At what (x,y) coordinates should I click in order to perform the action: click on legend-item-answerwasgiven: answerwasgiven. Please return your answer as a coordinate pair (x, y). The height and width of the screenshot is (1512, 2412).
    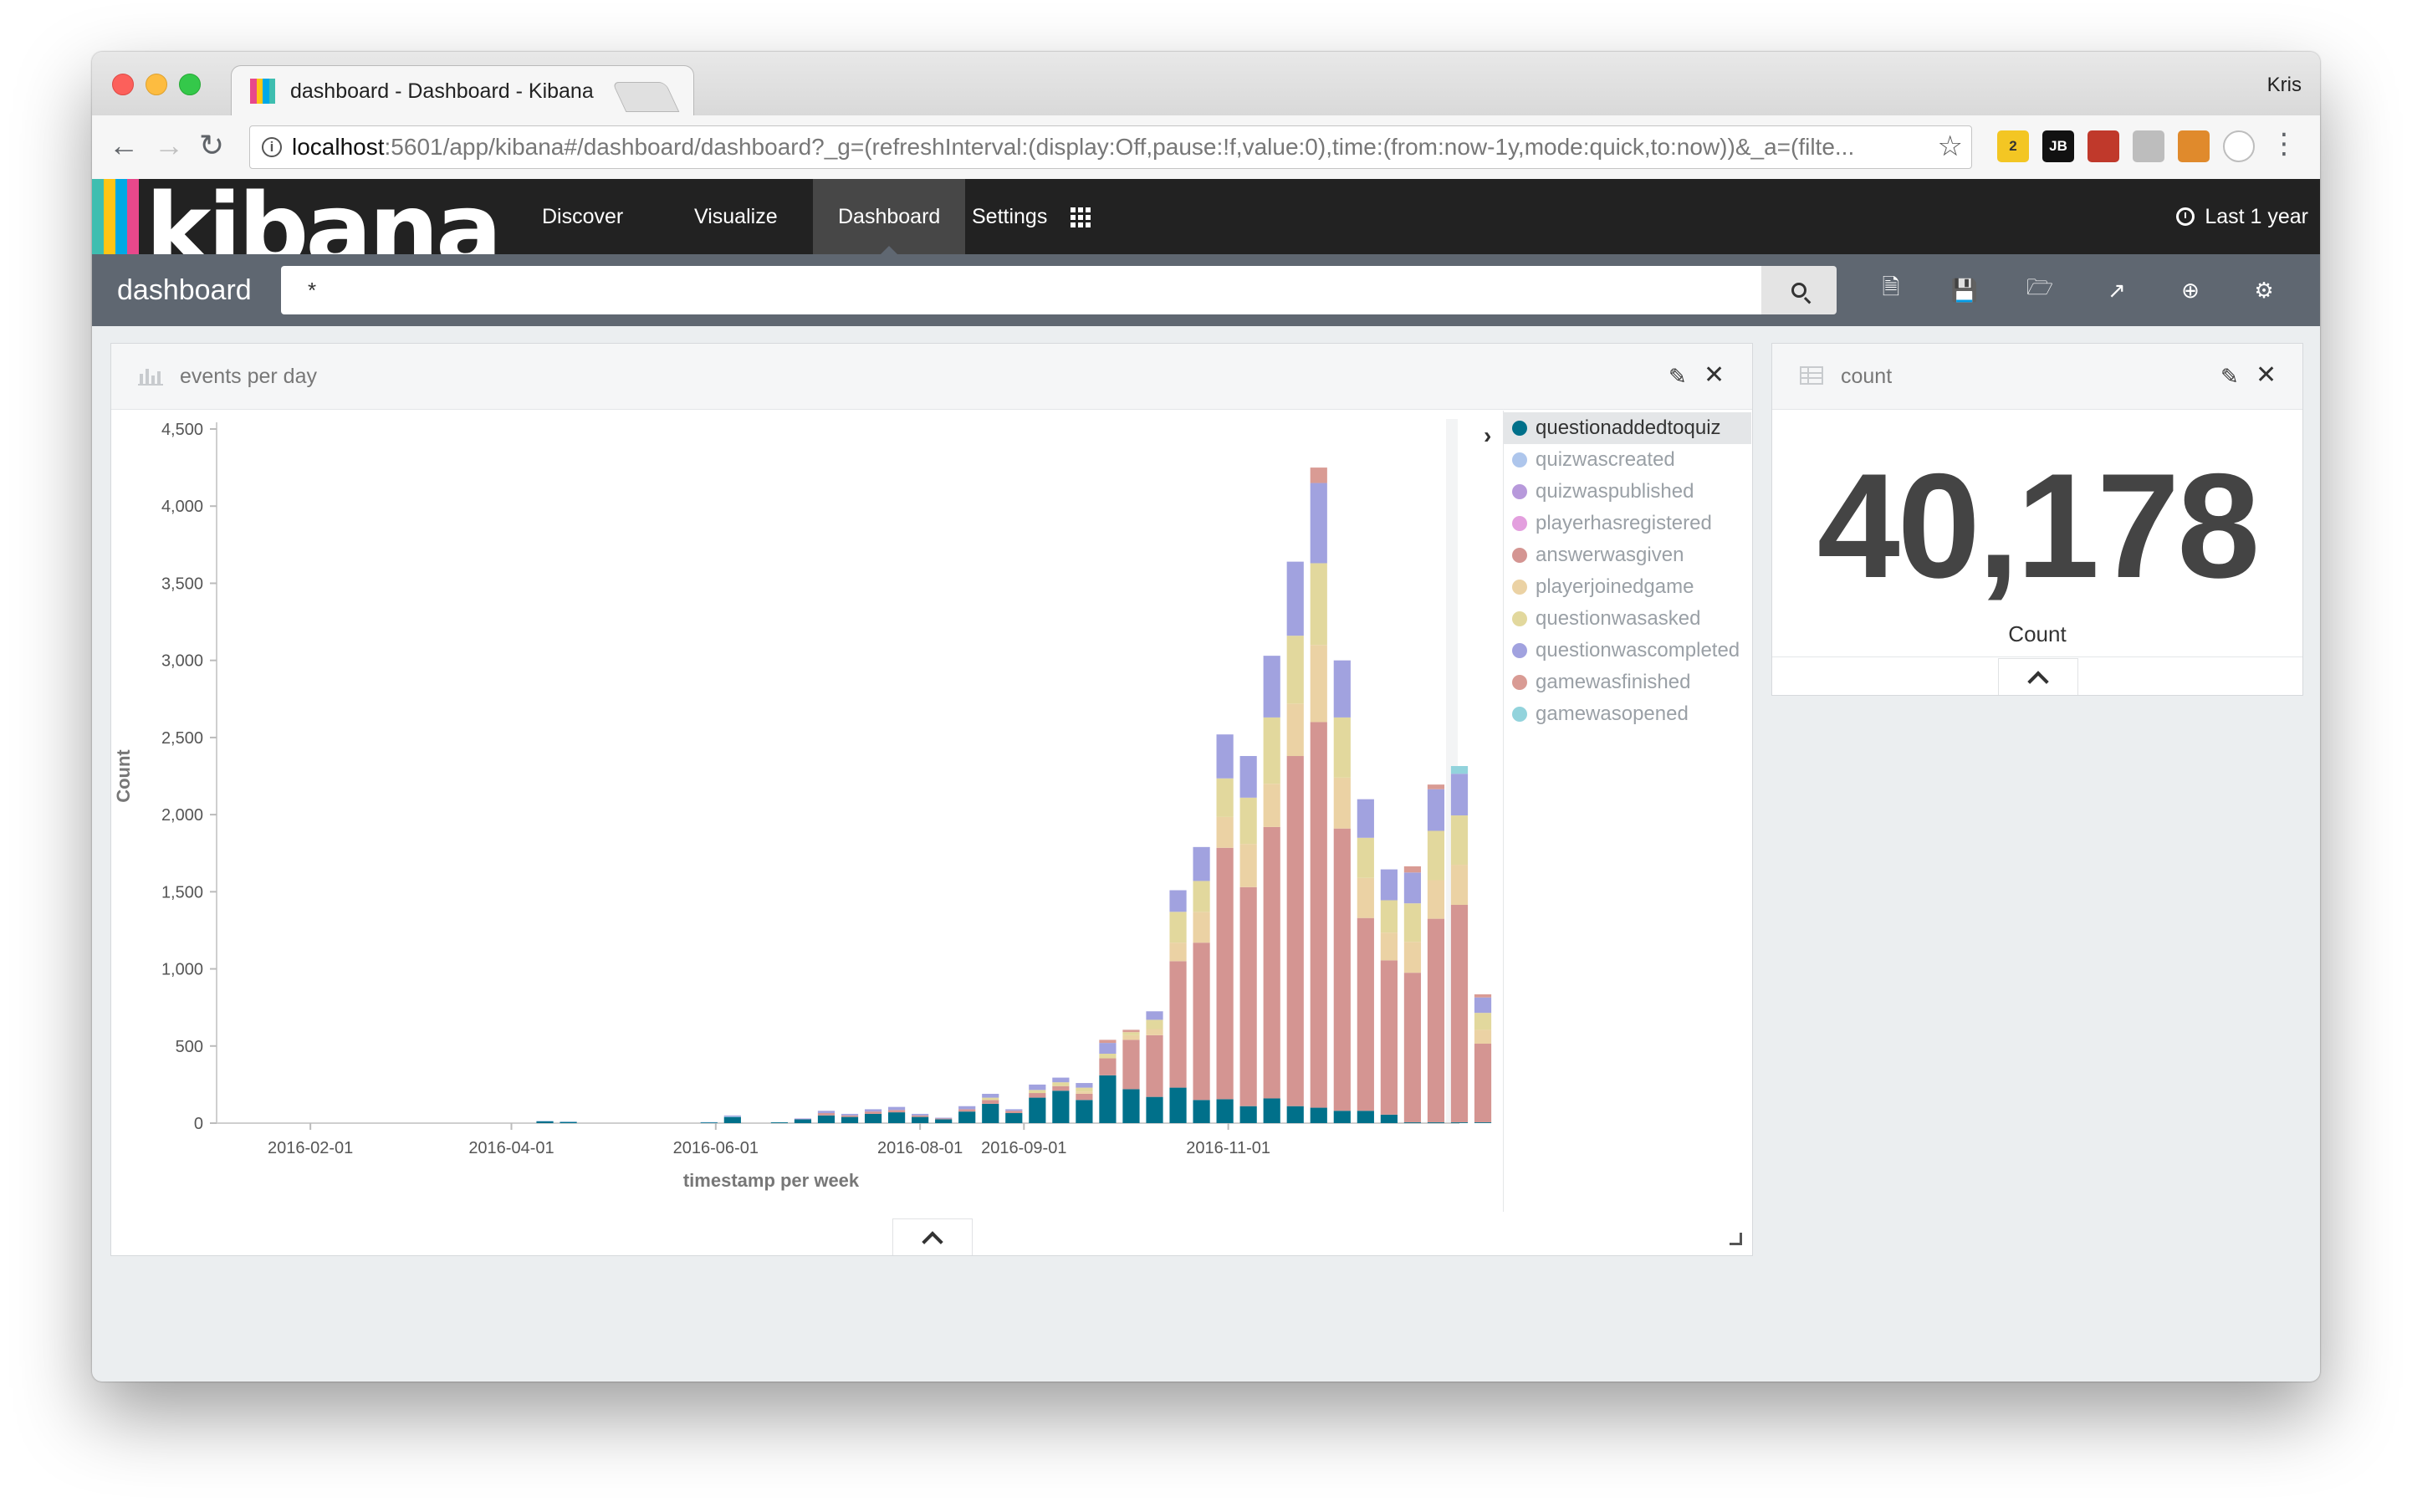
    Looking at the image, I should click on (1633, 555).